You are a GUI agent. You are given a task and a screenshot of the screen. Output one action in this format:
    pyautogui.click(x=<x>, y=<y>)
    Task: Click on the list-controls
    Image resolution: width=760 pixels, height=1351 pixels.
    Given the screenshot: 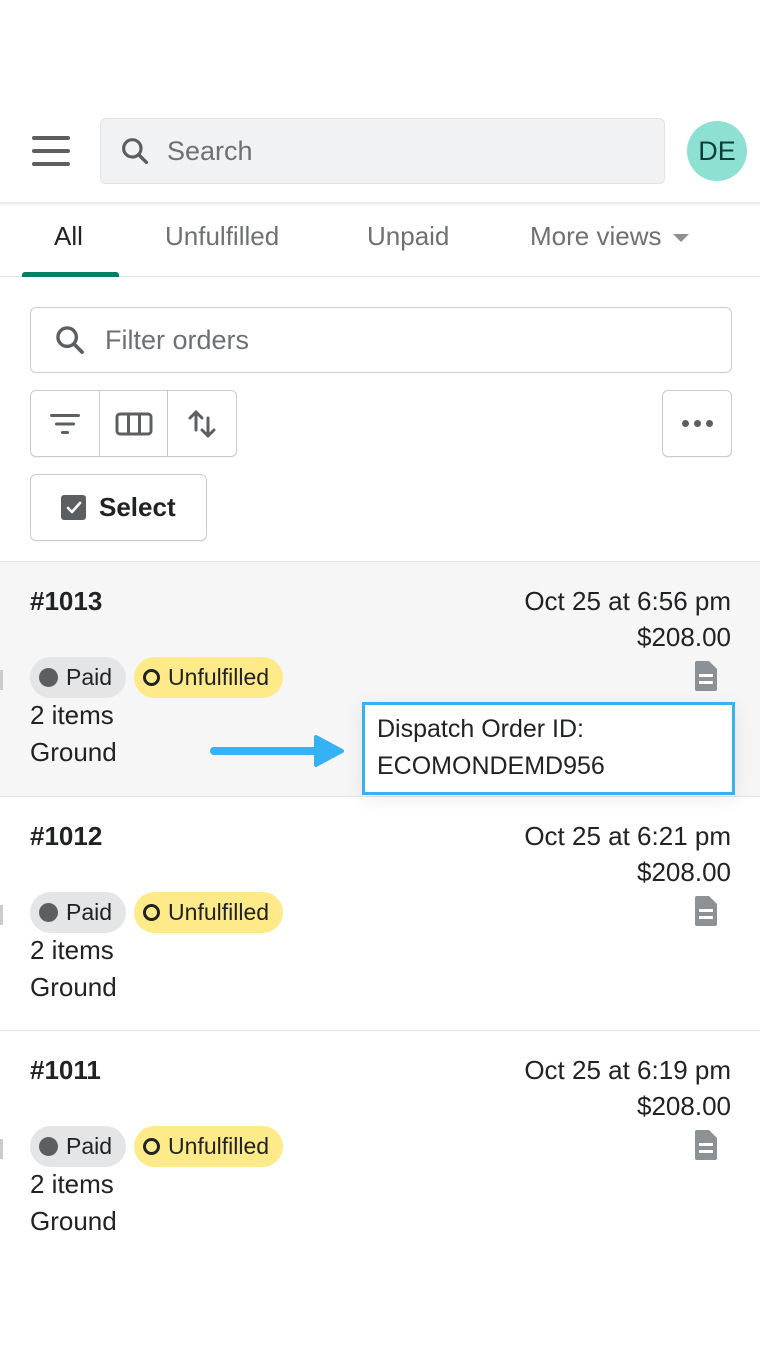 What is the action you would take?
    pyautogui.click(x=133, y=423)
    